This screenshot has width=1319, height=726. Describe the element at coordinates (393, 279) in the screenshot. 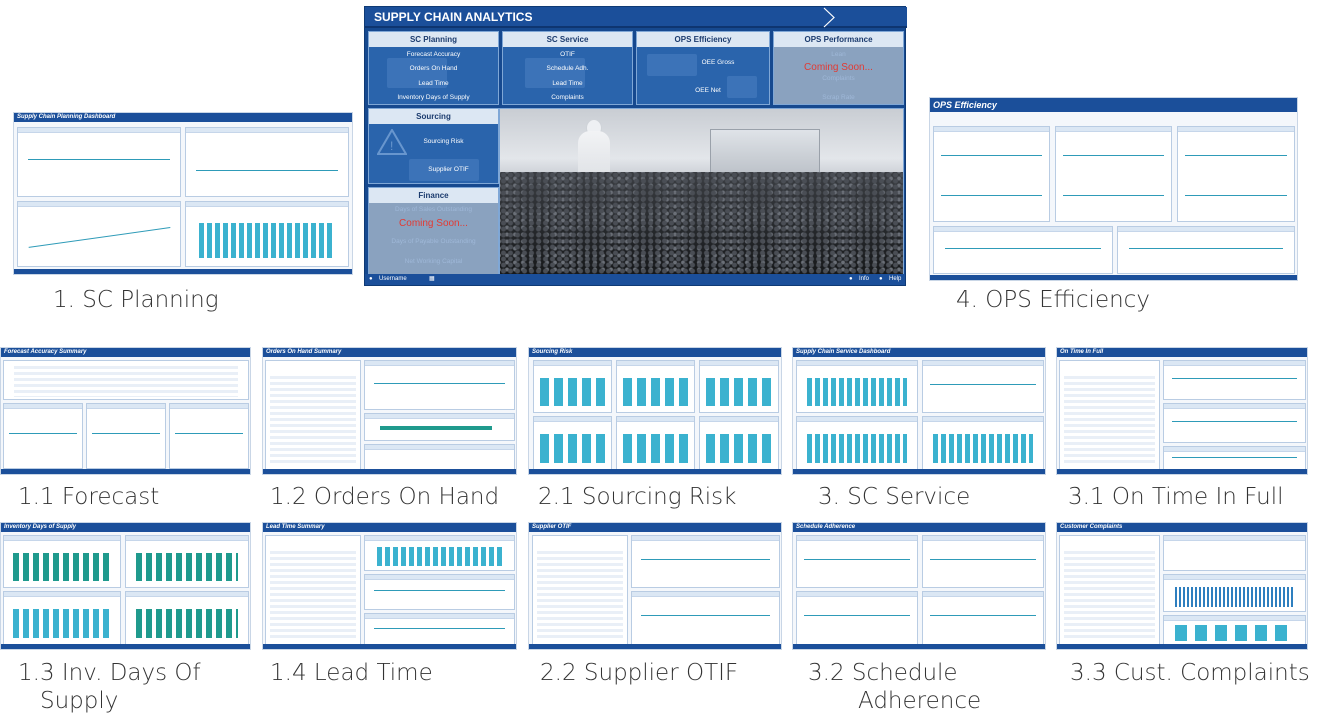

I see `username-label: Username` at that location.